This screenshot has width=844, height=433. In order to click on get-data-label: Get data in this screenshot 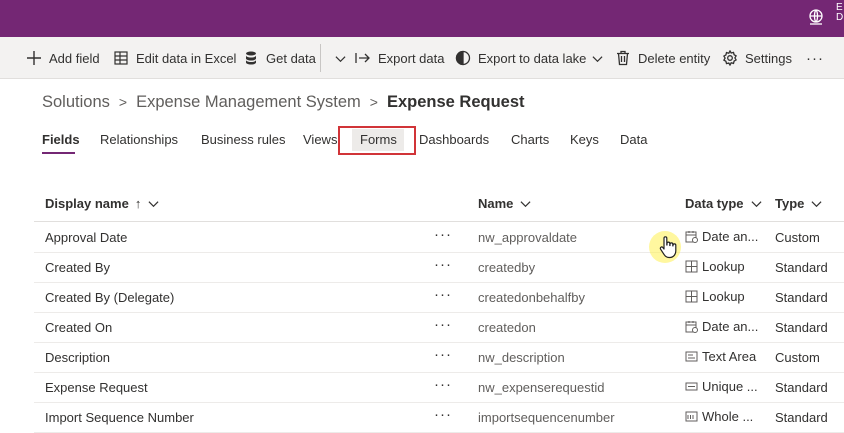, I will do `click(291, 58)`.